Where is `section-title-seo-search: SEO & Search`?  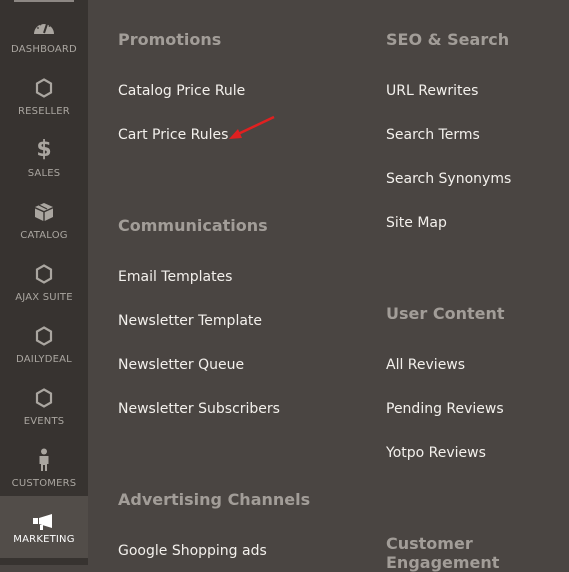 section-title-seo-search: SEO & Search is located at coordinates (448, 39).